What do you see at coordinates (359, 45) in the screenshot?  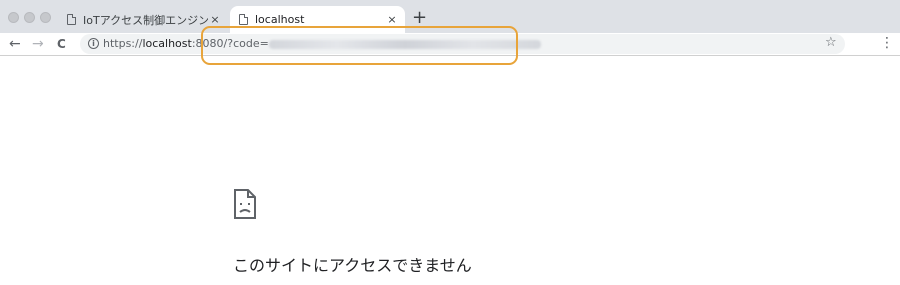 I see `url-highlight-annotation` at bounding box center [359, 45].